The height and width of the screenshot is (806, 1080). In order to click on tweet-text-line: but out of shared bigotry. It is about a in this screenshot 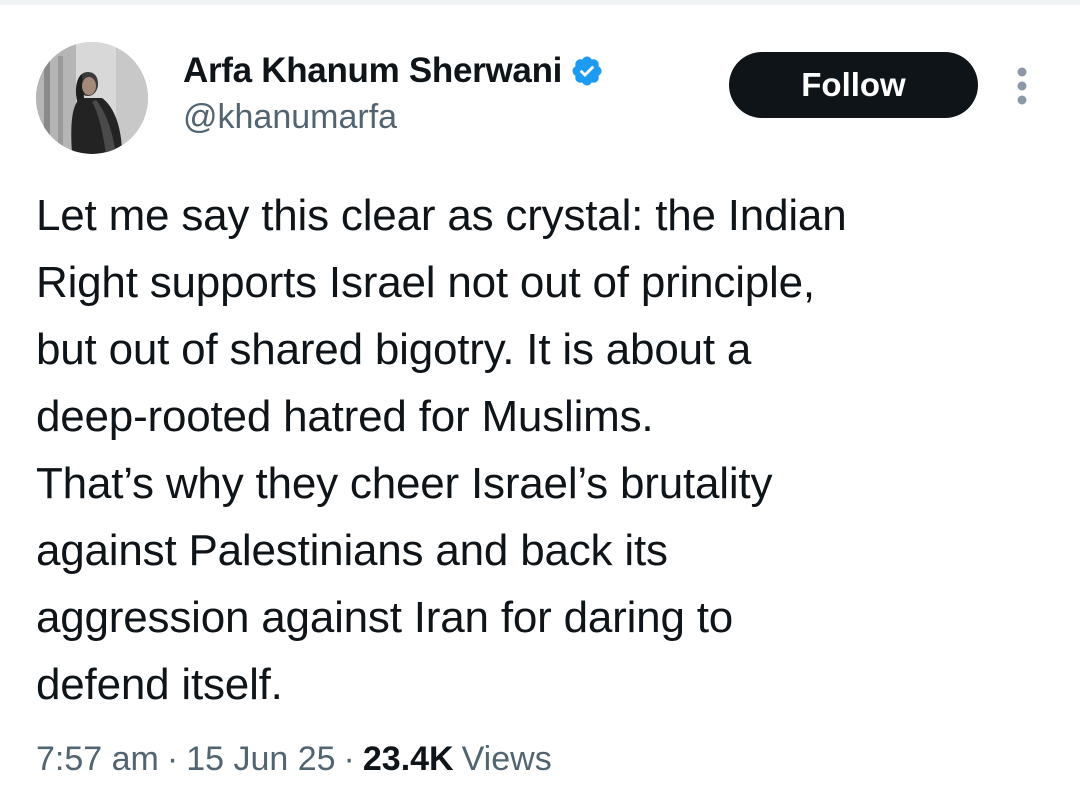, I will do `click(394, 349)`.